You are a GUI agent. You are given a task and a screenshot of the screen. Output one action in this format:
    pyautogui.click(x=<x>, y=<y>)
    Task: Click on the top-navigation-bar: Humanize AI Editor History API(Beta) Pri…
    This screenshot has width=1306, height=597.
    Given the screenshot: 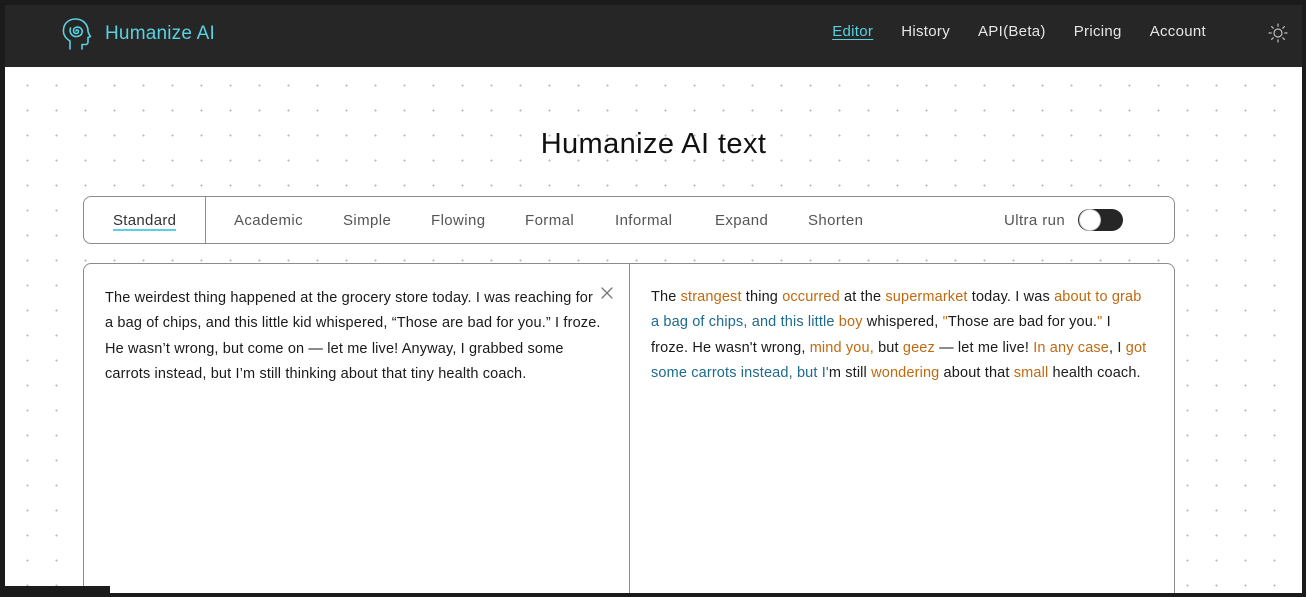 What is the action you would take?
    pyautogui.click(x=653, y=36)
    